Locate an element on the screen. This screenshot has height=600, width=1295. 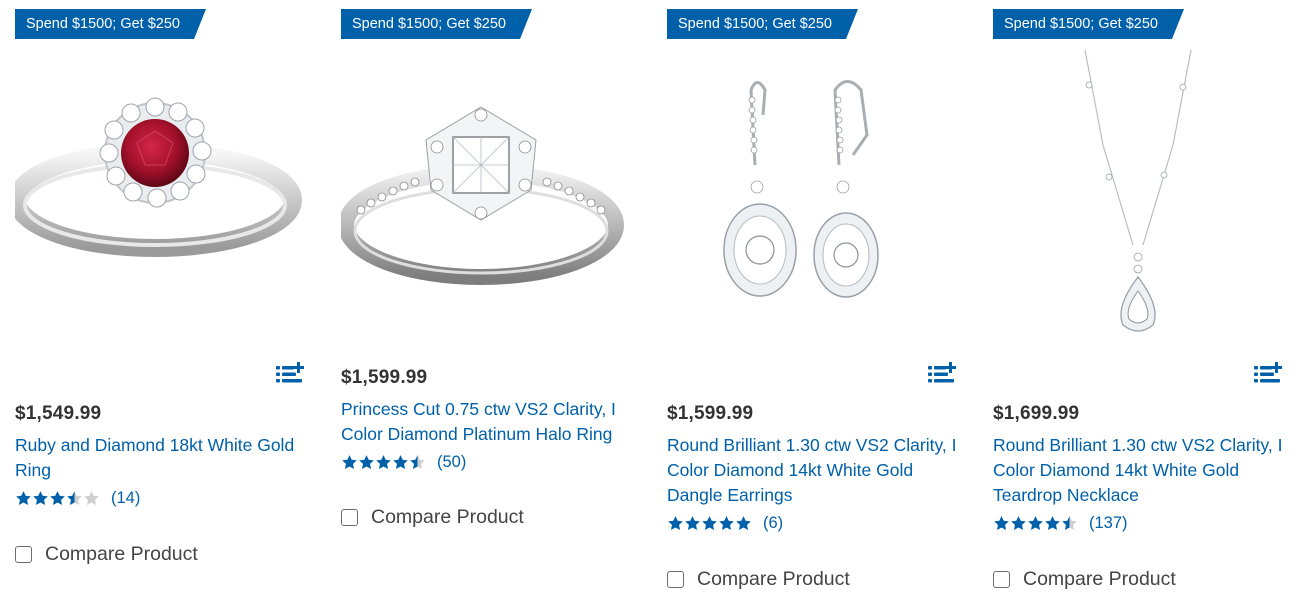
review-count-link: (137) is located at coordinates (1108, 523).